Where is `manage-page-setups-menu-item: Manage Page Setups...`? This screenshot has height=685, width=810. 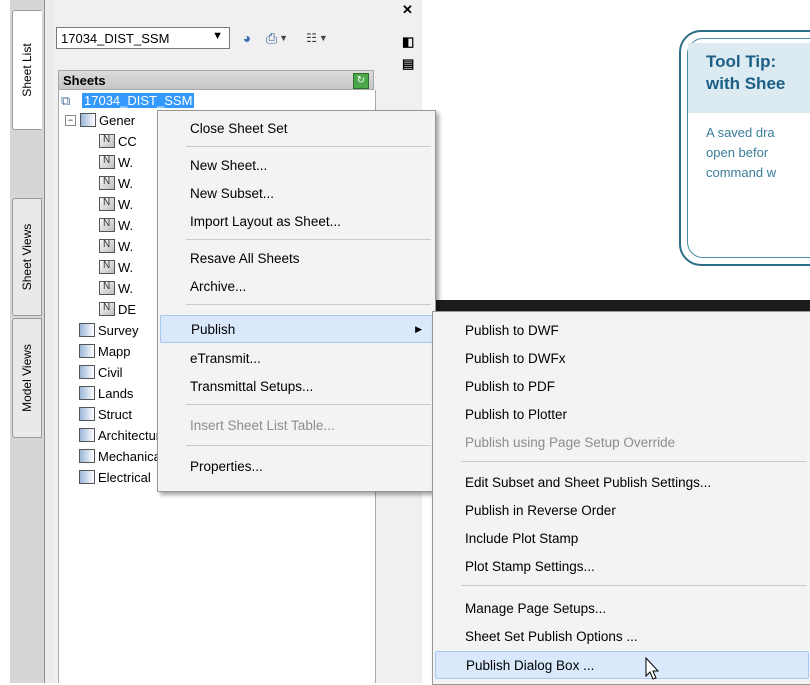
manage-page-setups-menu-item: Manage Page Setups... is located at coordinates (622, 608).